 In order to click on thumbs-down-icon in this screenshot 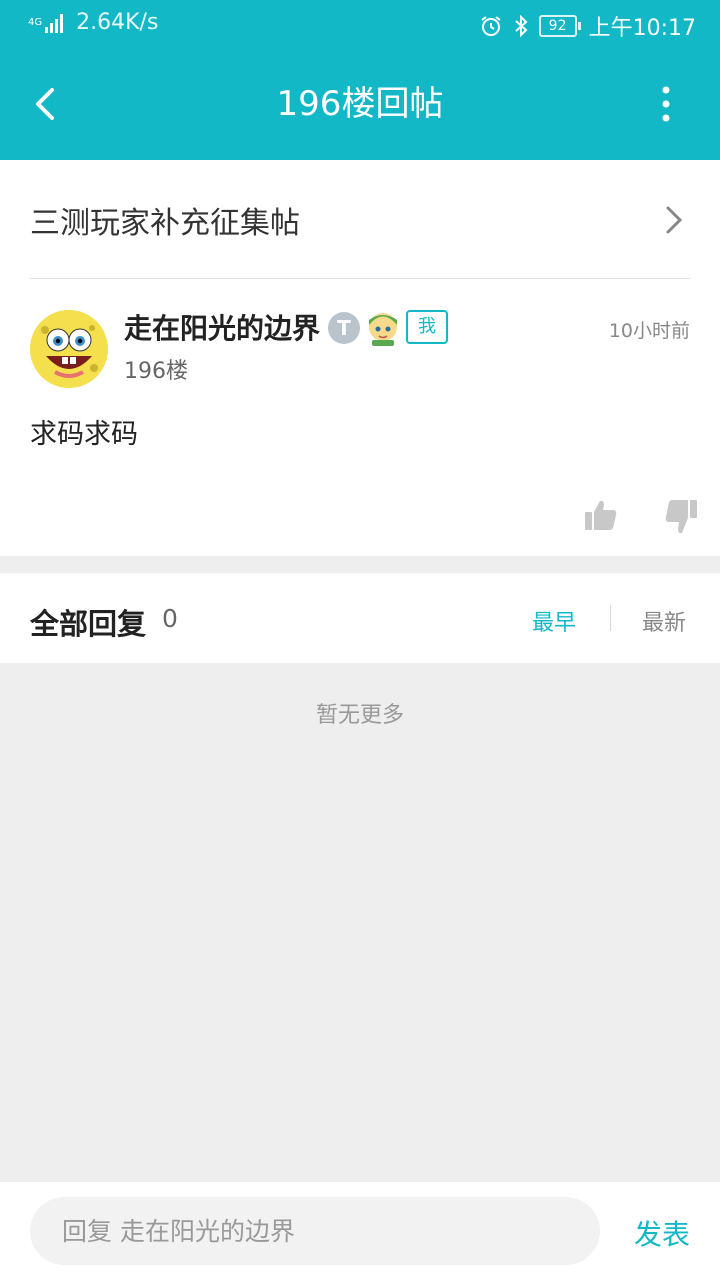, I will do `click(681, 517)`.